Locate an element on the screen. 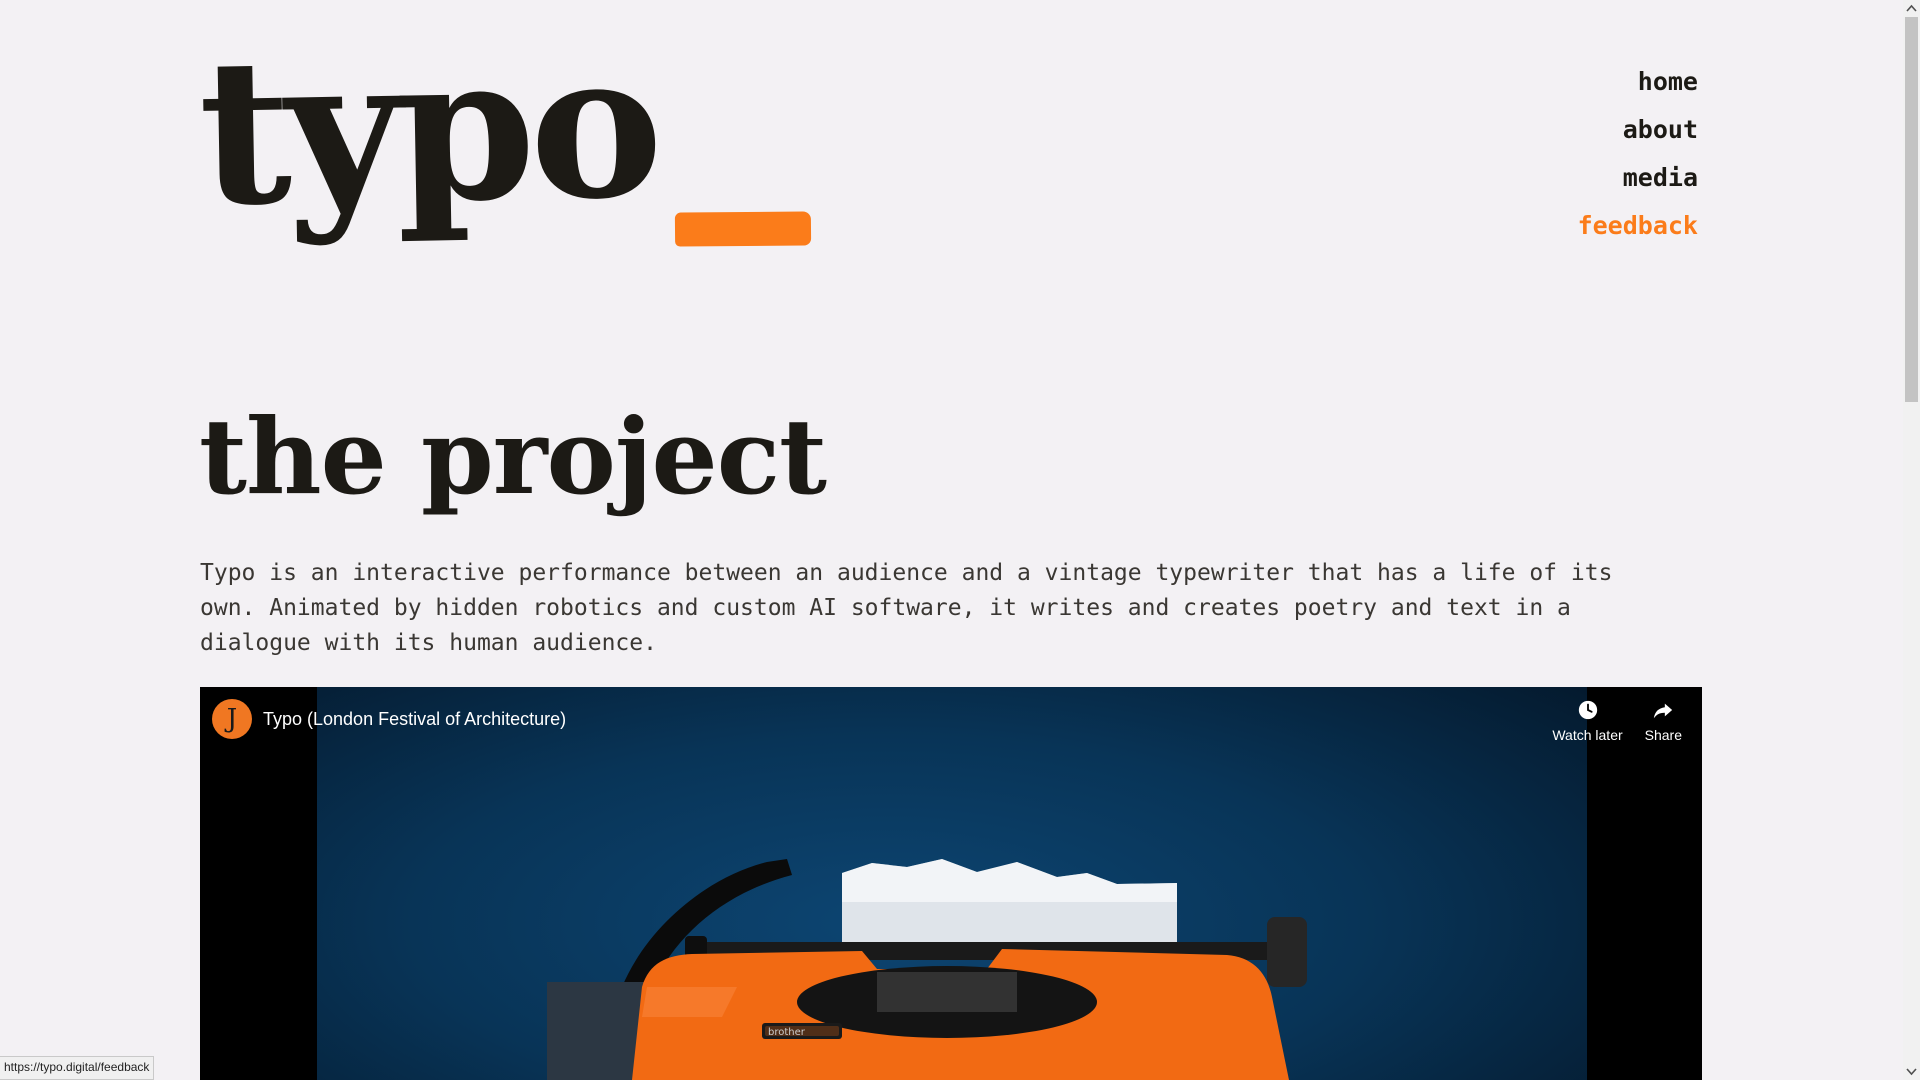 Image resolution: width=1920 pixels, height=1080 pixels. video-title: Typo (London Festival of Architecture) is located at coordinates (414, 719).